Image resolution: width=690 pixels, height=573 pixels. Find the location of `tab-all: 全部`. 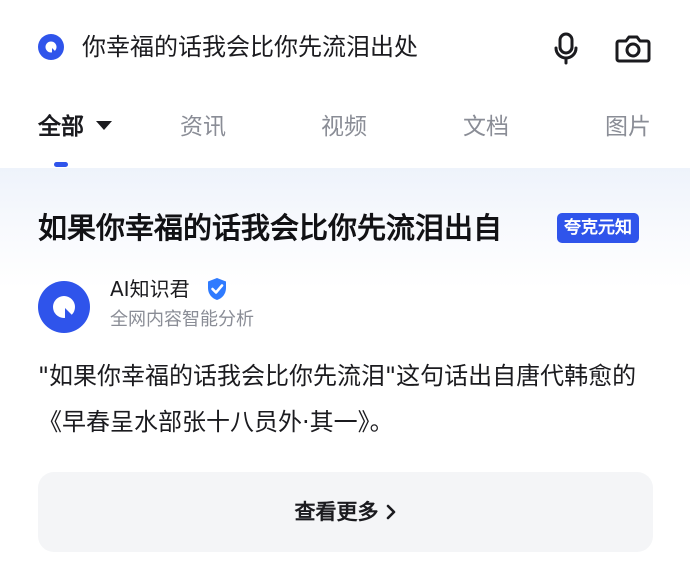

tab-all: 全部 is located at coordinates (75, 127).